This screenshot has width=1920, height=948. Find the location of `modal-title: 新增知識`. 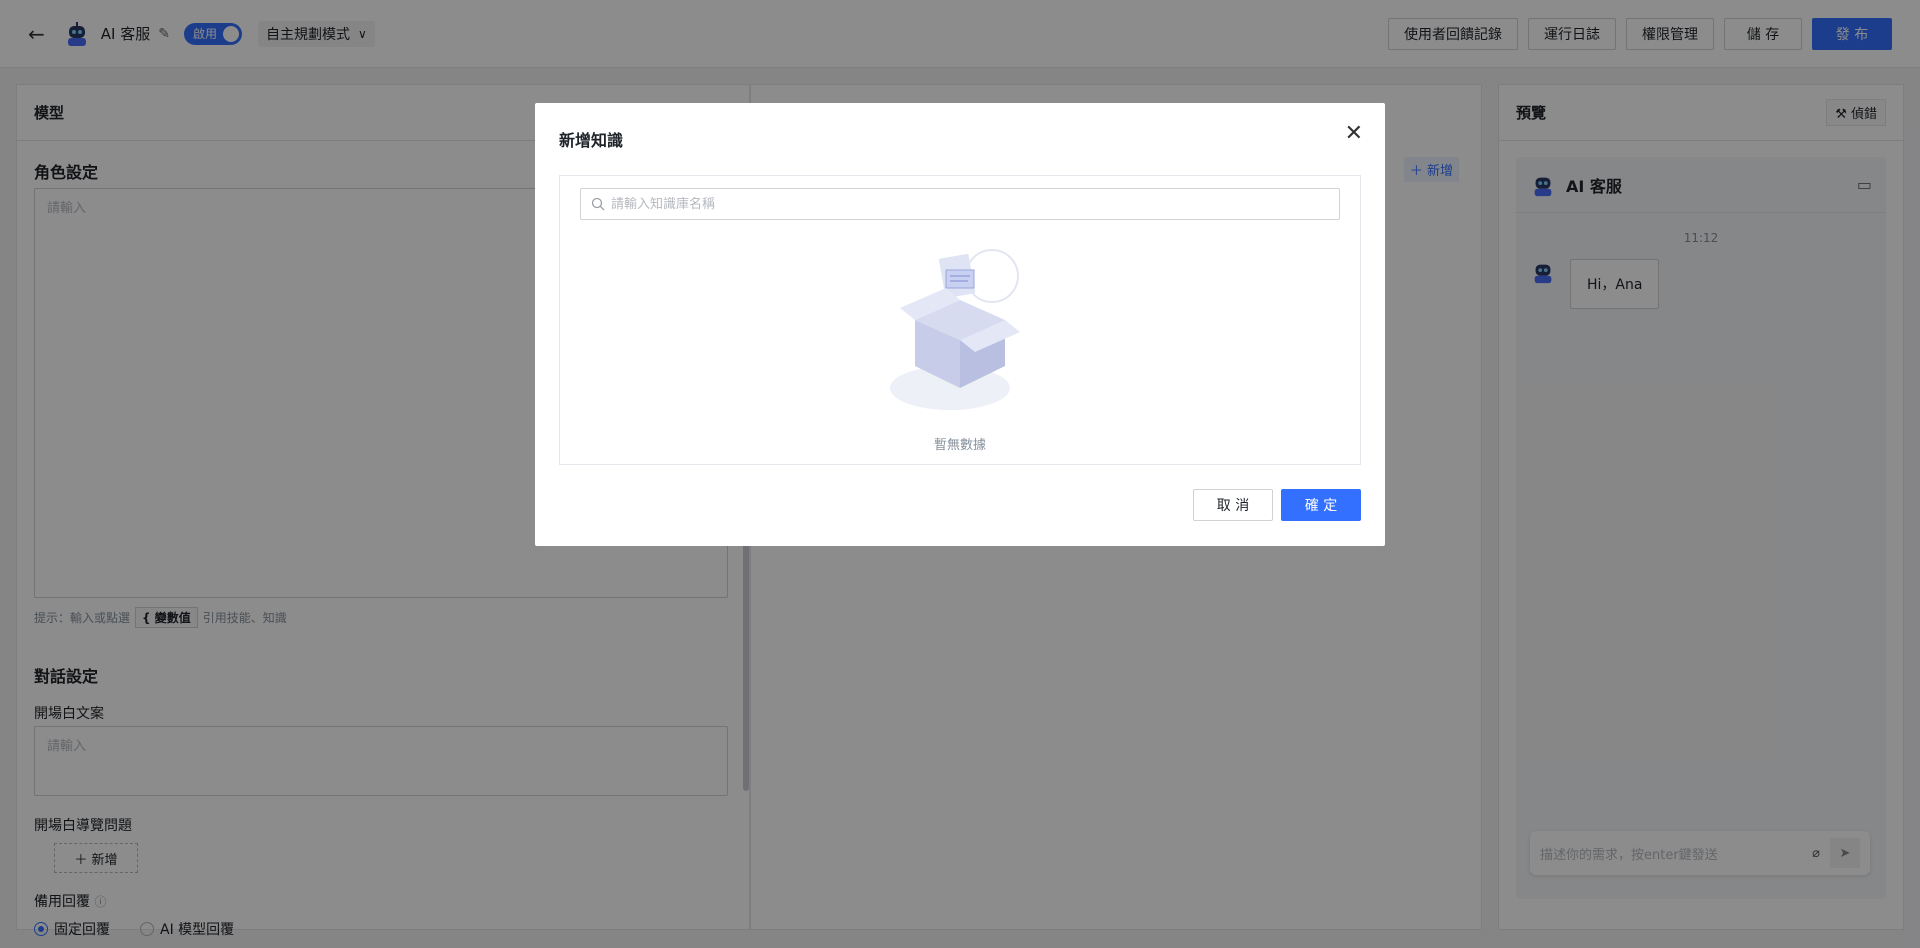

modal-title: 新增知識 is located at coordinates (591, 140).